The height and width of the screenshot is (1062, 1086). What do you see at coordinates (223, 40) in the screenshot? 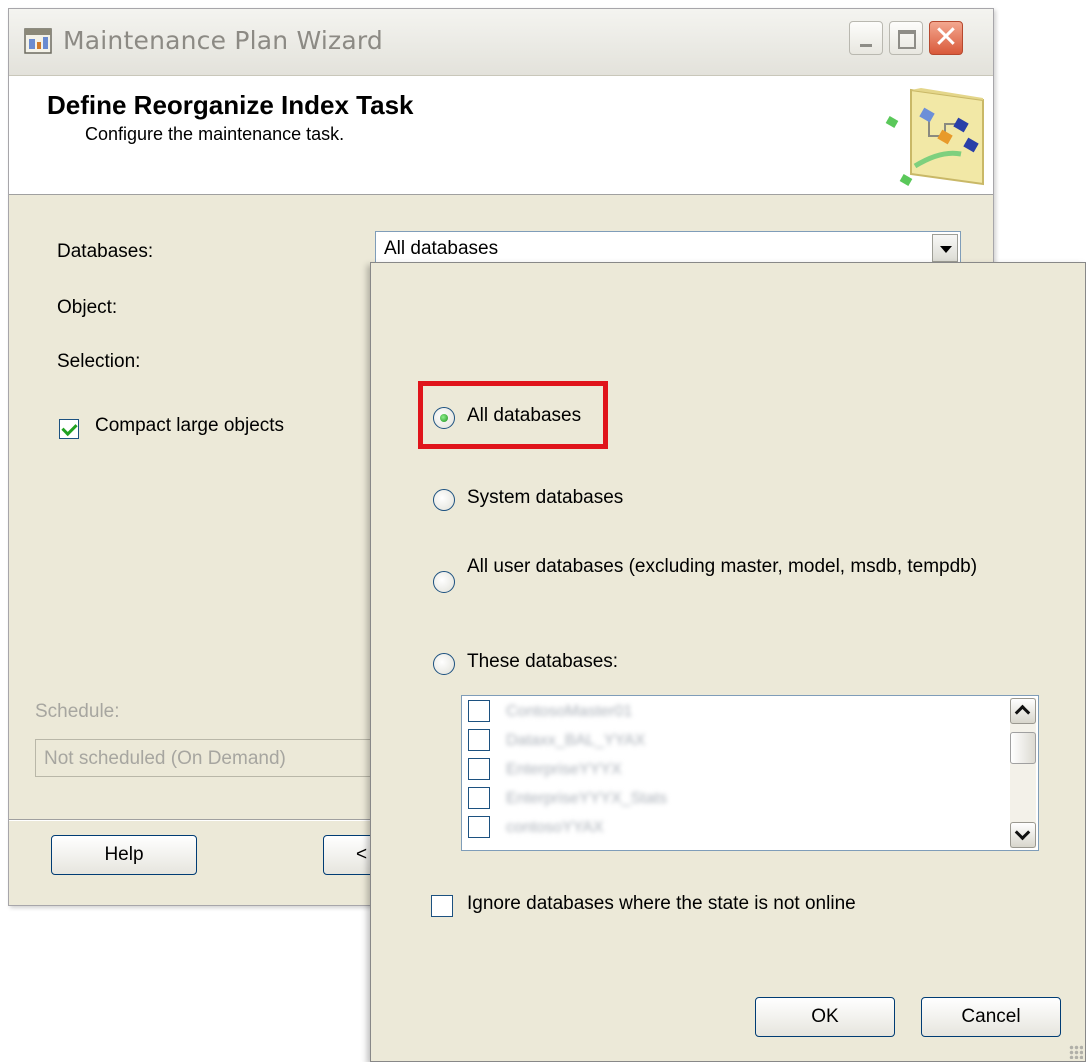
I see `window-title: Maintenance Plan Wizard` at bounding box center [223, 40].